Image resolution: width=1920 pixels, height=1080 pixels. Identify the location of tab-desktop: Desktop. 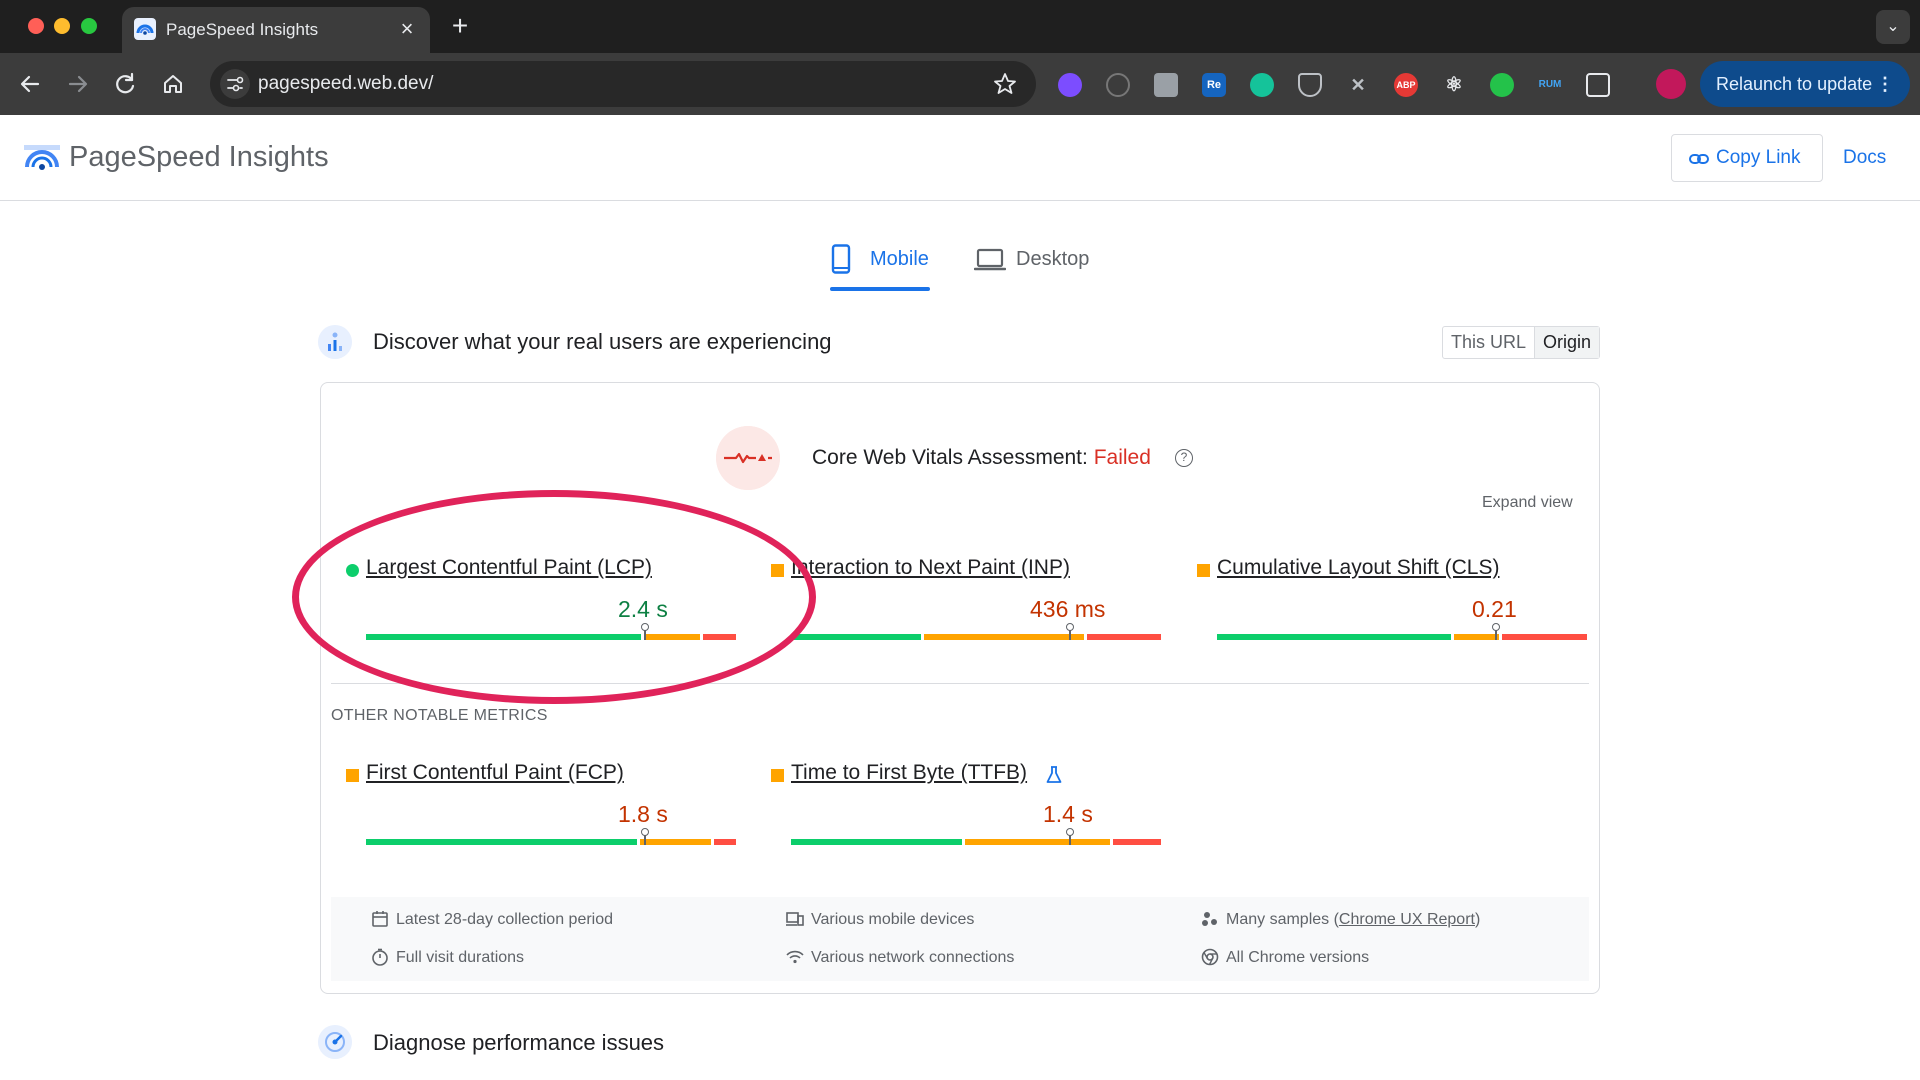
(1039, 267).